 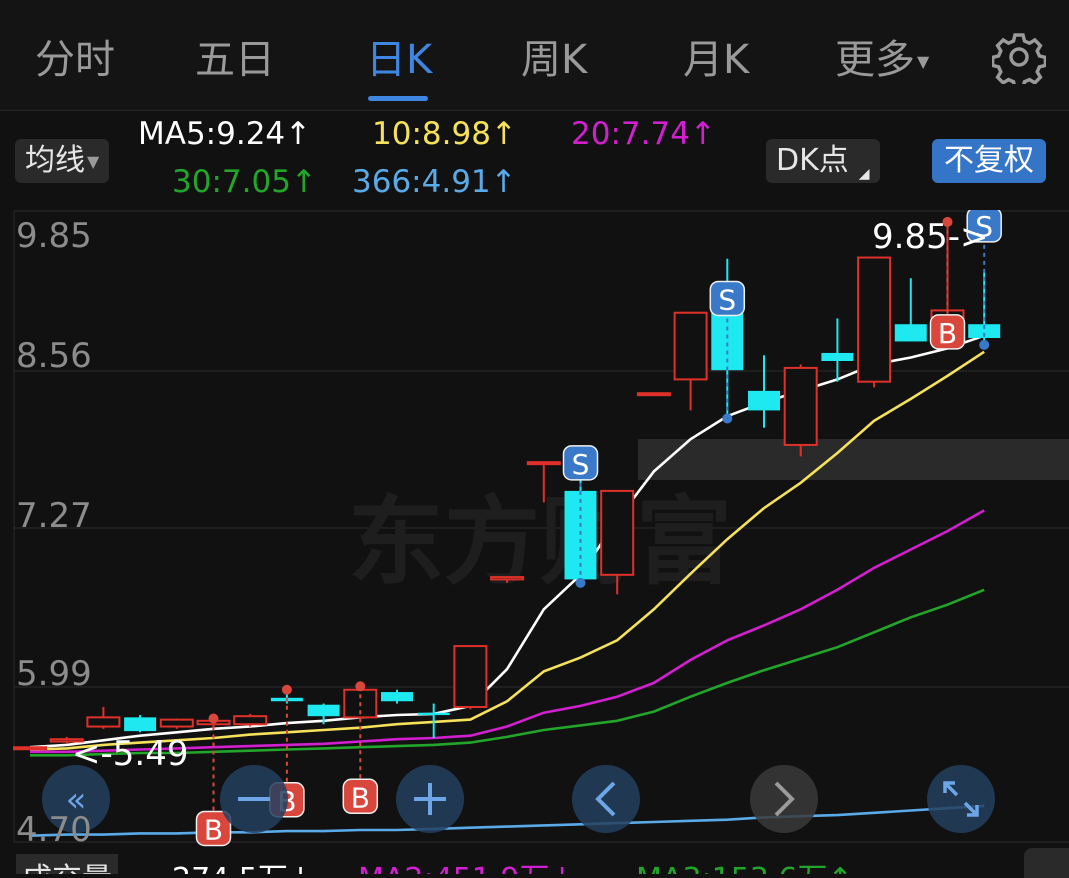 I want to click on tab-five-day-label: 五日, so click(x=235, y=60).